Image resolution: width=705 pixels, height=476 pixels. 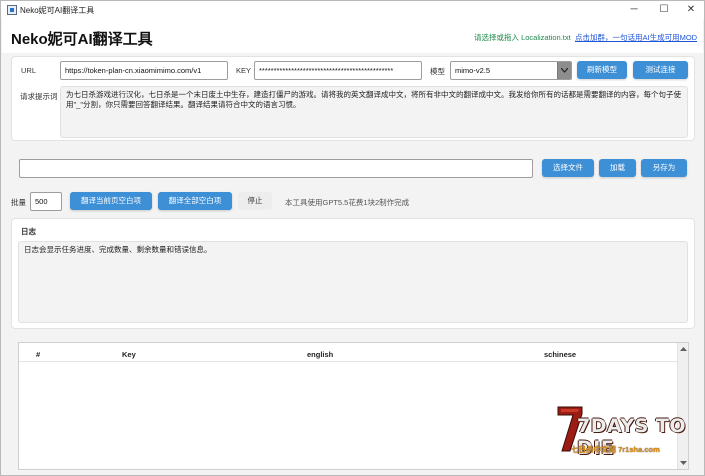 What do you see at coordinates (636, 37) in the screenshot?
I see `join-group-link: 点击加群，一句话用AI生成可用MOD` at bounding box center [636, 37].